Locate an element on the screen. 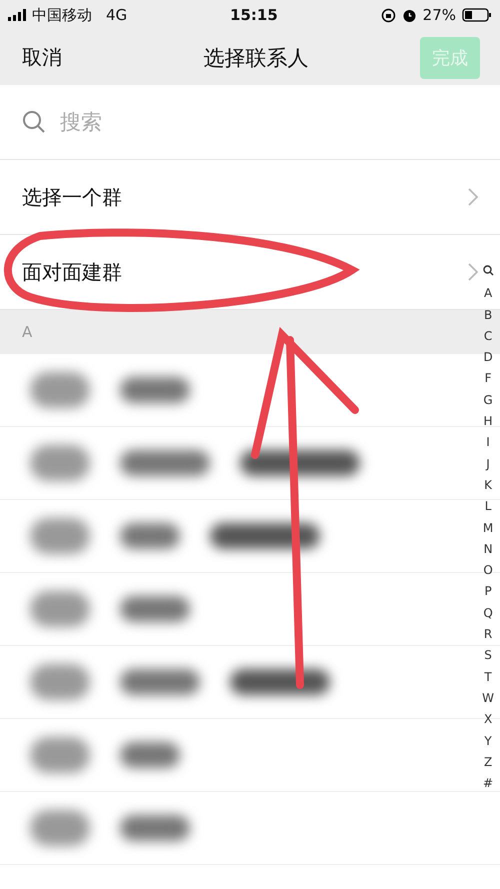 Image resolution: width=500 pixels, height=889 pixels. menu-item: 选择一个群 is located at coordinates (250, 197).